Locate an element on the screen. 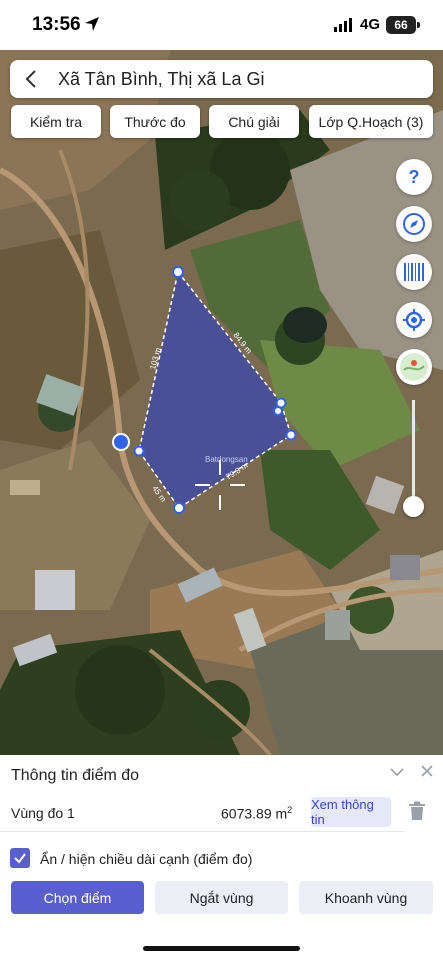 This screenshot has width=443, height=960. help-icon: ? is located at coordinates (414, 177).